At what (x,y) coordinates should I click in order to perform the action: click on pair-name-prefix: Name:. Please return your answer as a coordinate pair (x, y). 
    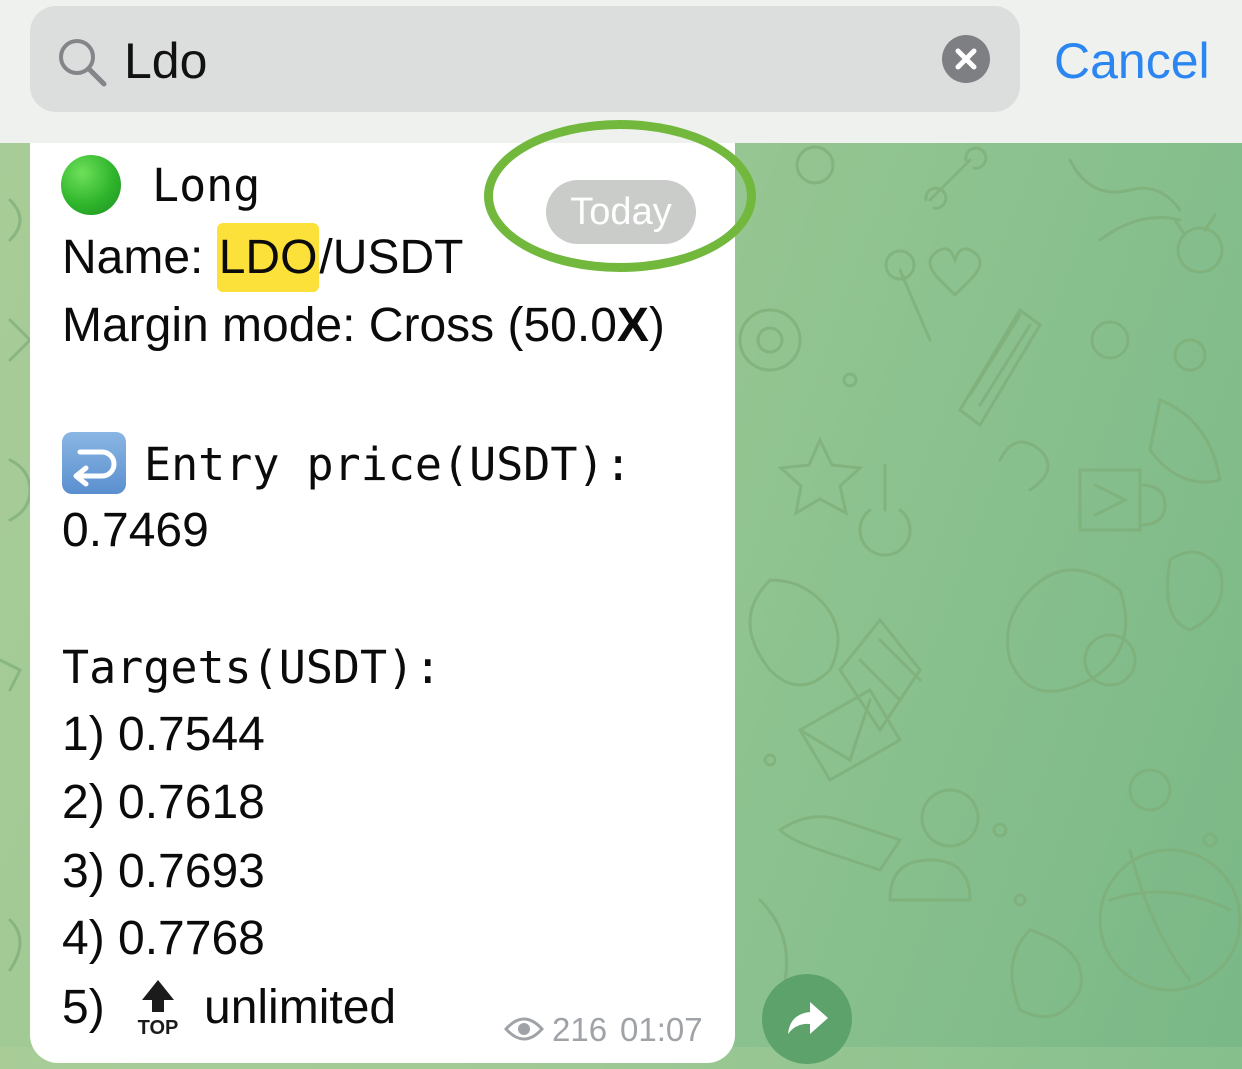
    Looking at the image, I should click on (139, 257).